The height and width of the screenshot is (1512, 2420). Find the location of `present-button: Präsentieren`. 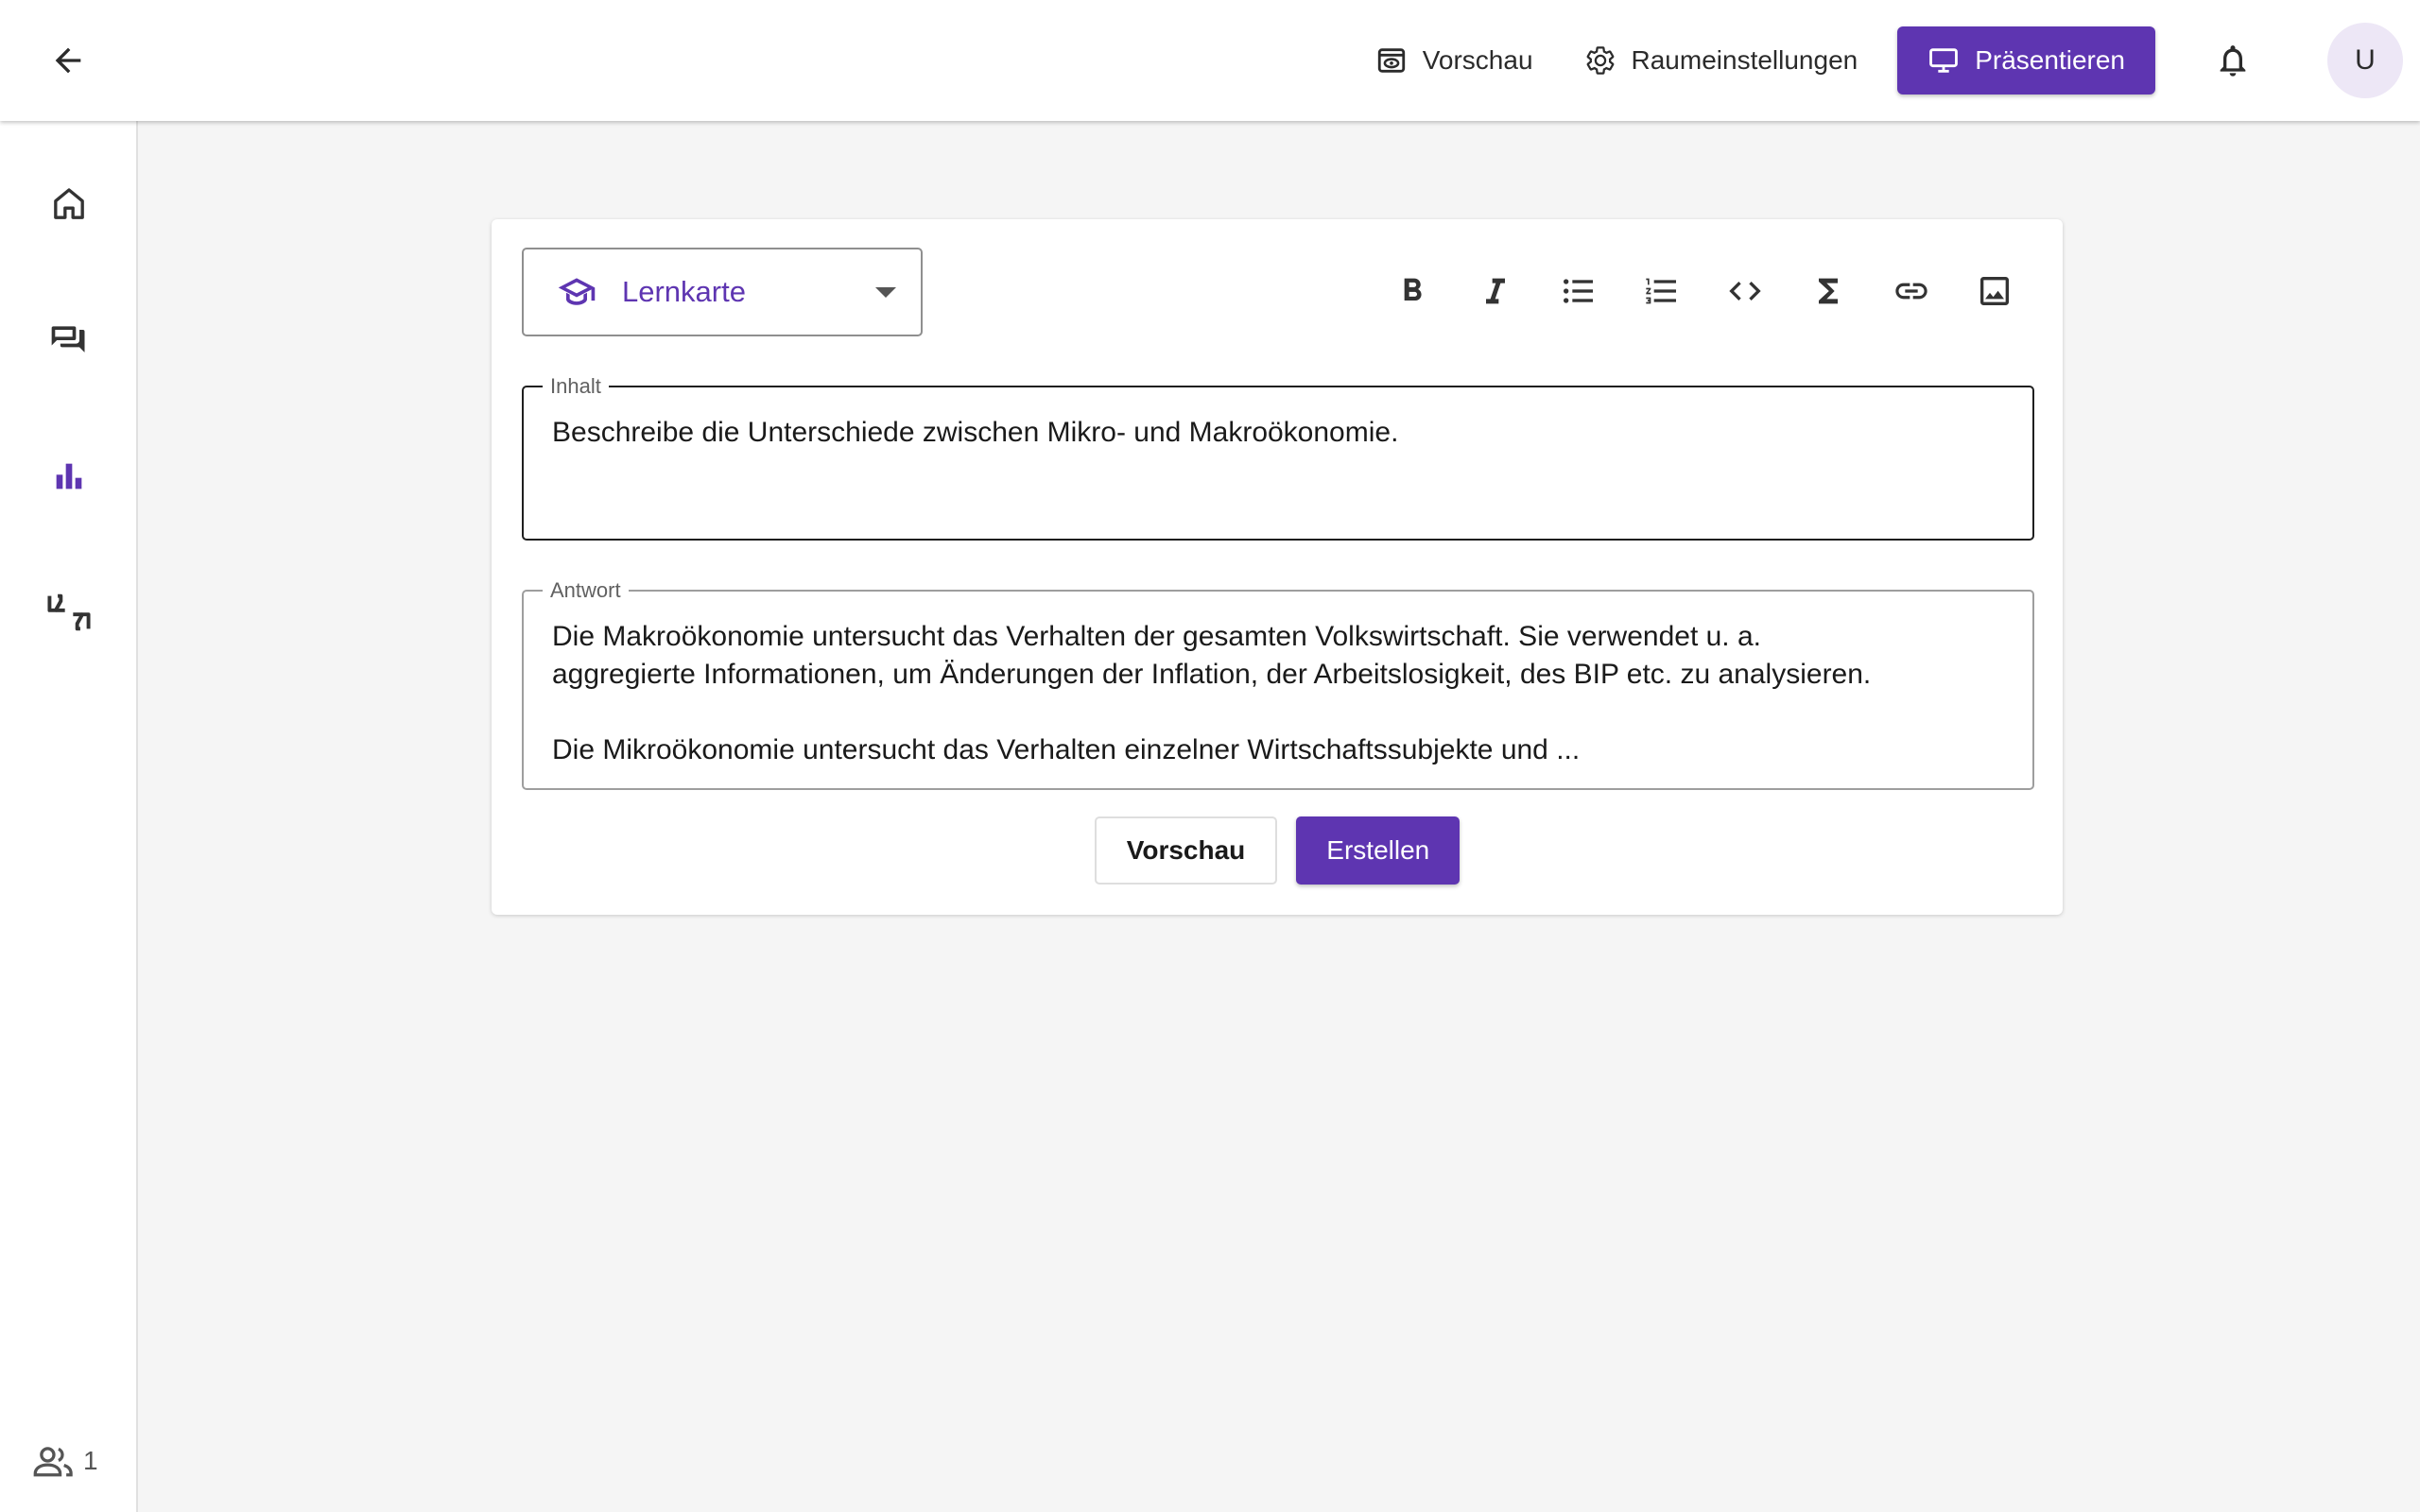

present-button: Präsentieren is located at coordinates (2026, 60).